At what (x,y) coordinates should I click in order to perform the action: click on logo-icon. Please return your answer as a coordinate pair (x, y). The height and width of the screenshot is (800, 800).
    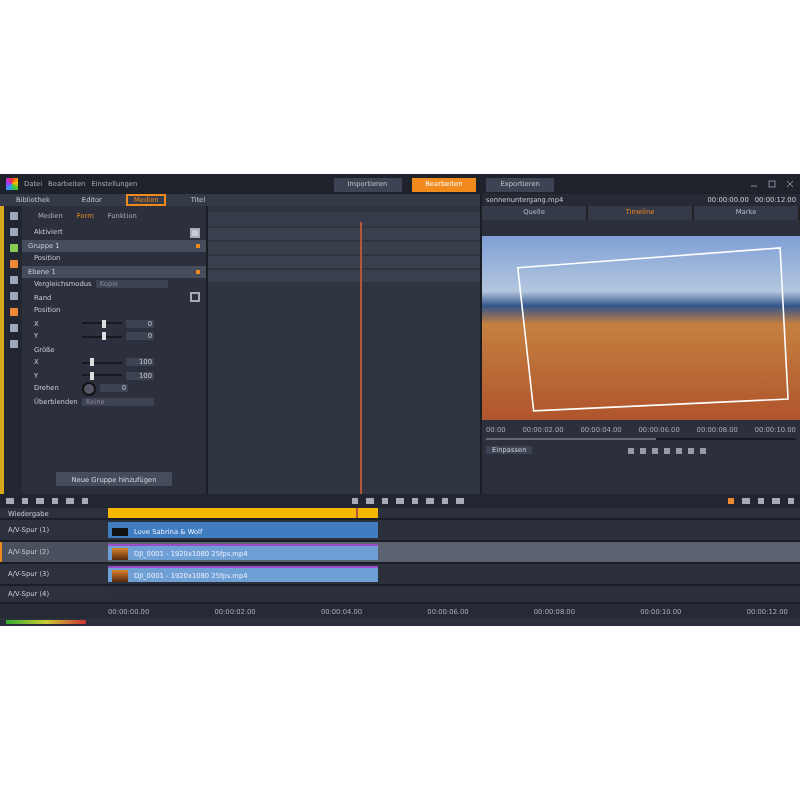
    Looking at the image, I should click on (12, 184).